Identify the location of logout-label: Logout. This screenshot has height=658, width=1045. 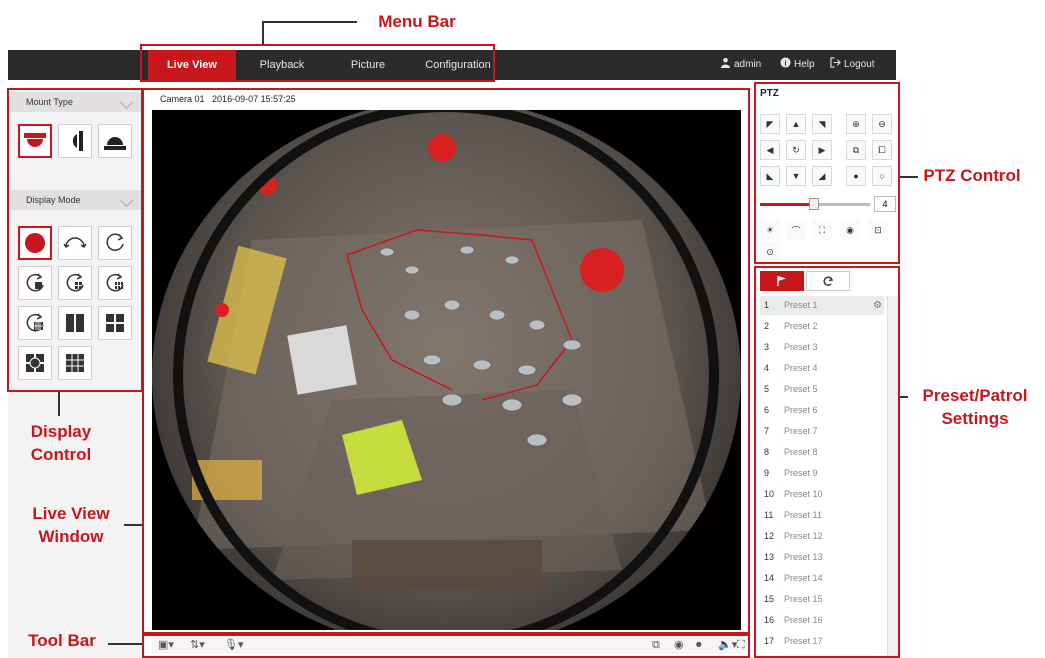
(859, 64).